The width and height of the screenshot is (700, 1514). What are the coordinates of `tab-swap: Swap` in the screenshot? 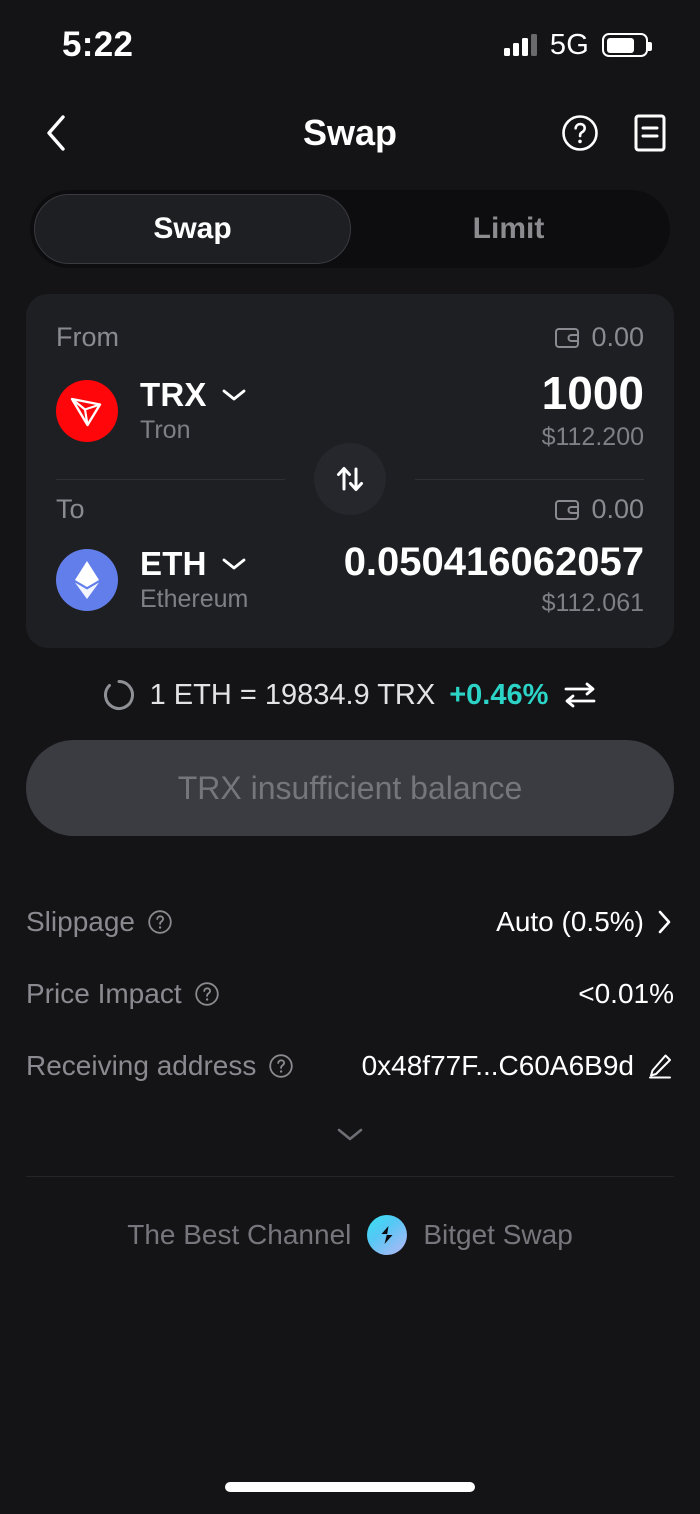 It's located at (192, 229).